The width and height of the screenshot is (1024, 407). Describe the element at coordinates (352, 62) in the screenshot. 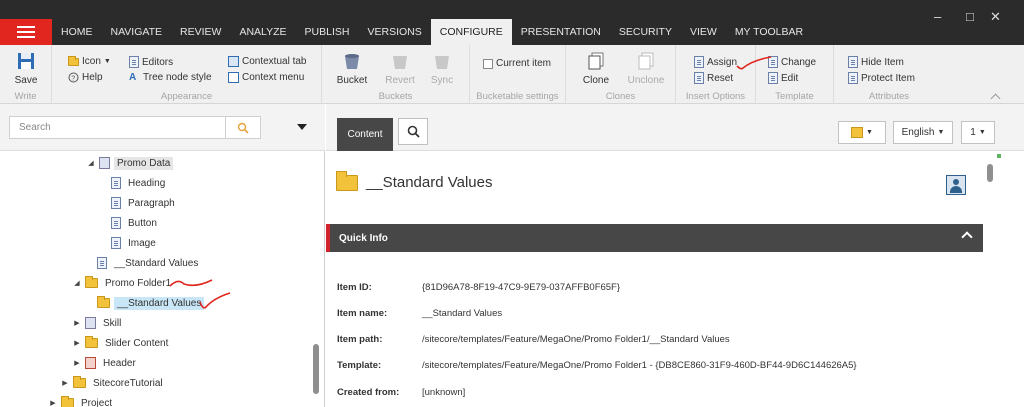

I see `bucket-icon` at that location.